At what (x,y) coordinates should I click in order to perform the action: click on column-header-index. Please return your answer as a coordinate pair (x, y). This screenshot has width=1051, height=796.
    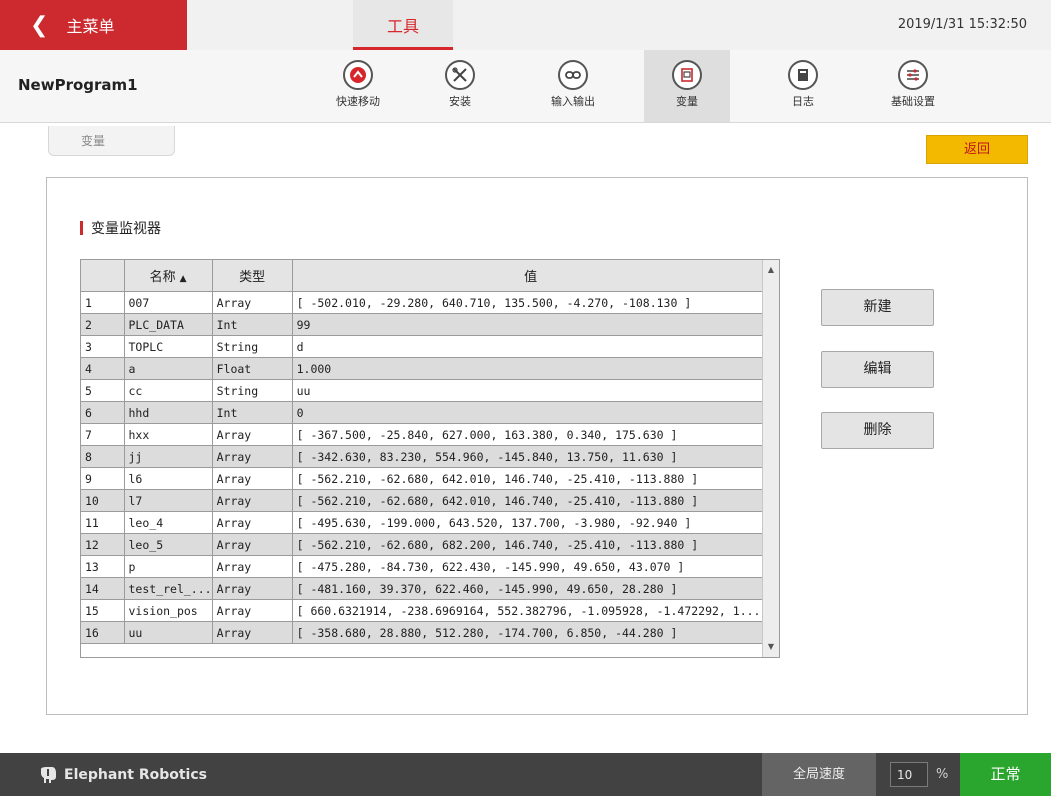
    Looking at the image, I should click on (103, 276).